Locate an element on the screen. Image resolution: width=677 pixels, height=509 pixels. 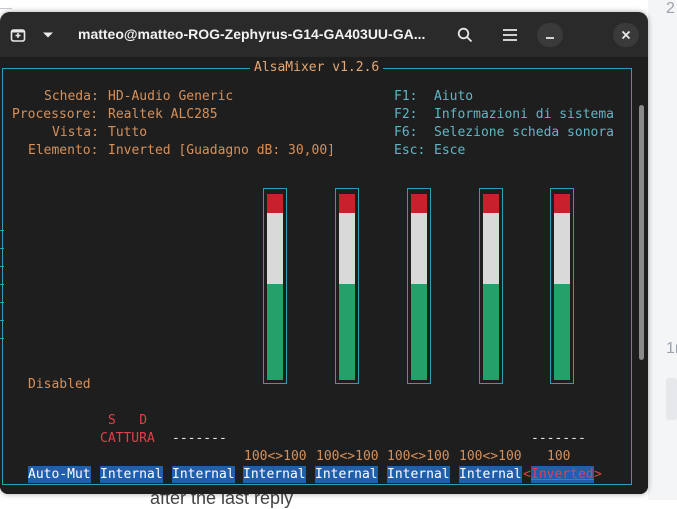
info-value-scheda: HD-Audio Generic is located at coordinates (171, 96).